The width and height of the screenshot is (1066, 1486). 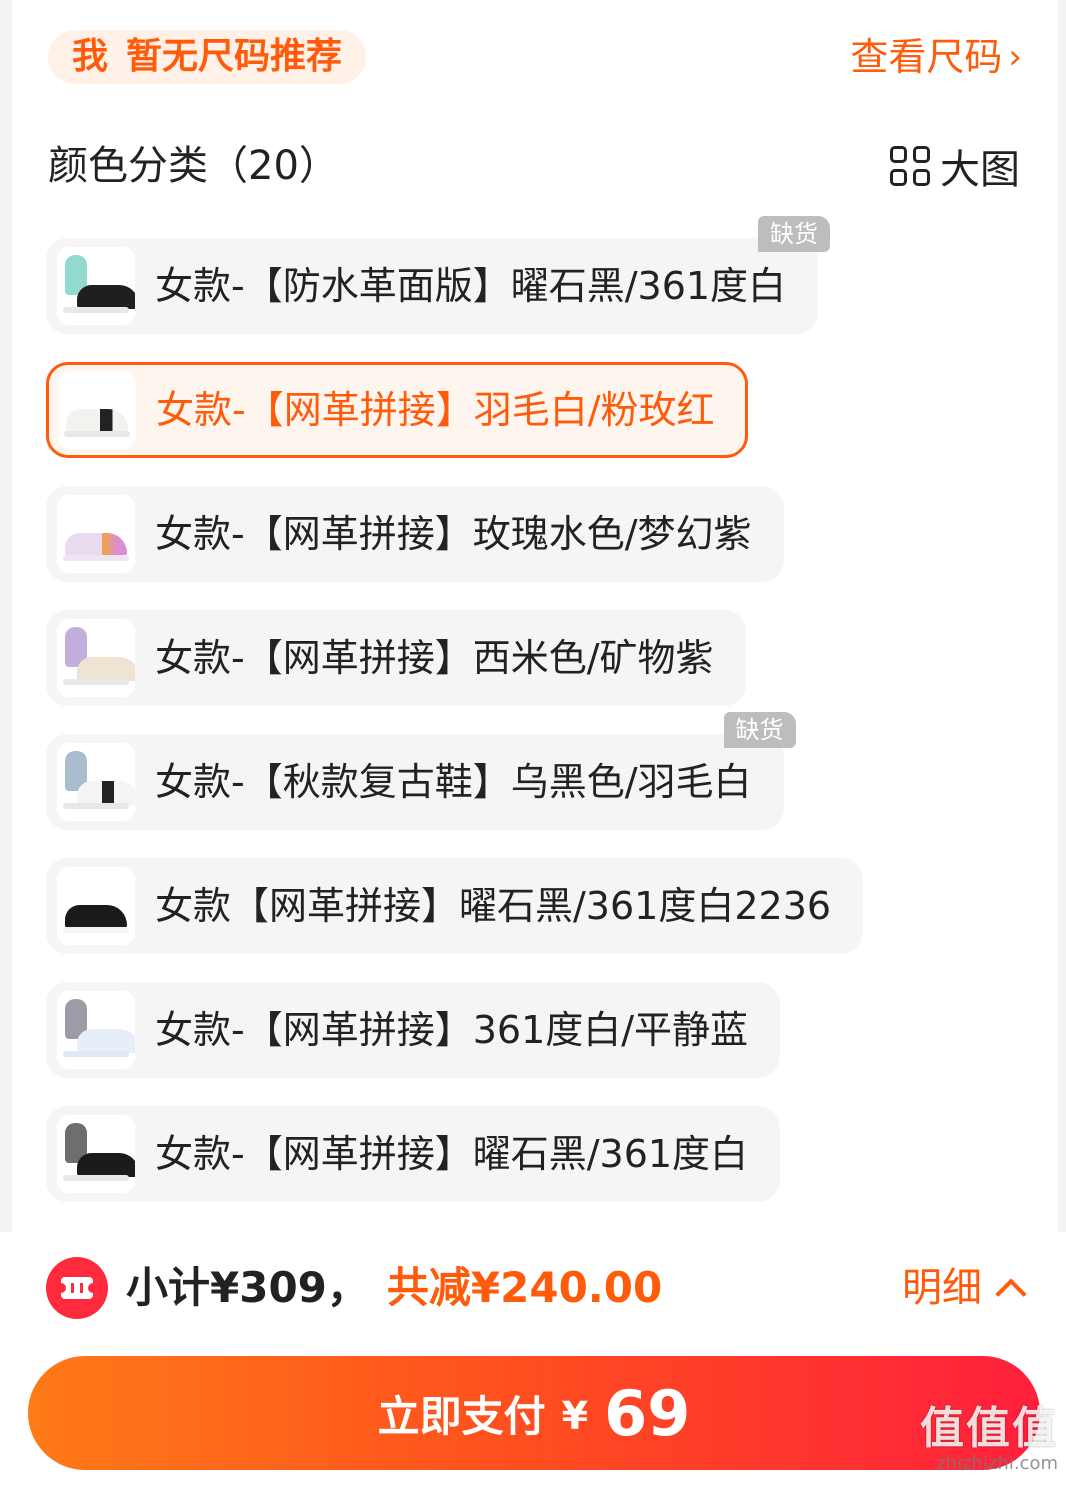 I want to click on discount-text: 共减¥240.00, so click(x=524, y=1287).